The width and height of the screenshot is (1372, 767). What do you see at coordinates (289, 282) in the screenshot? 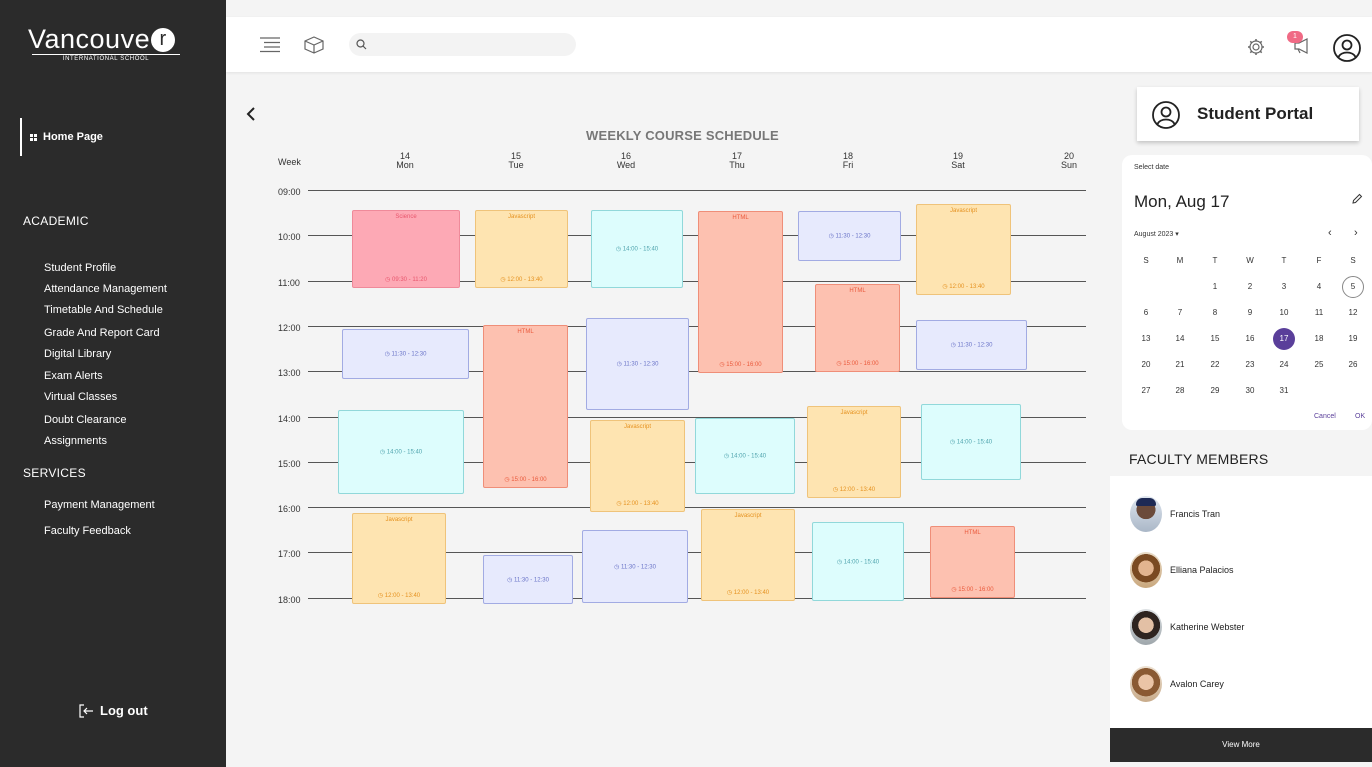
I see `hour-label: 11:00` at bounding box center [289, 282].